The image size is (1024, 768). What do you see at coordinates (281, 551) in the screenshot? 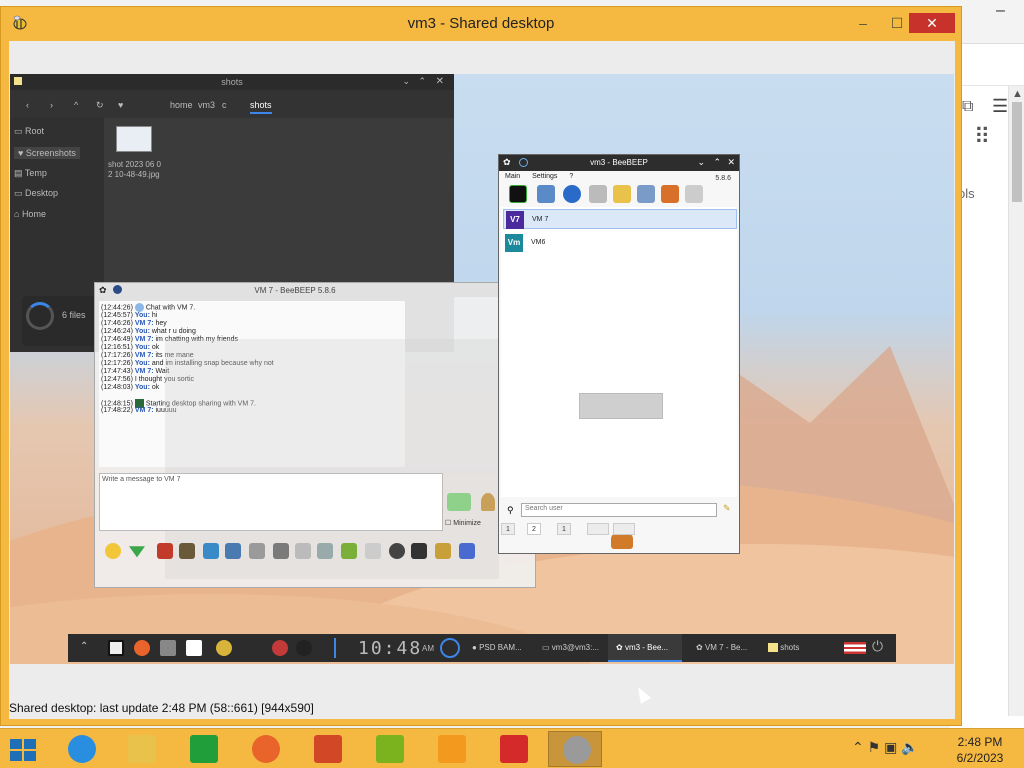
I see `history-icon` at bounding box center [281, 551].